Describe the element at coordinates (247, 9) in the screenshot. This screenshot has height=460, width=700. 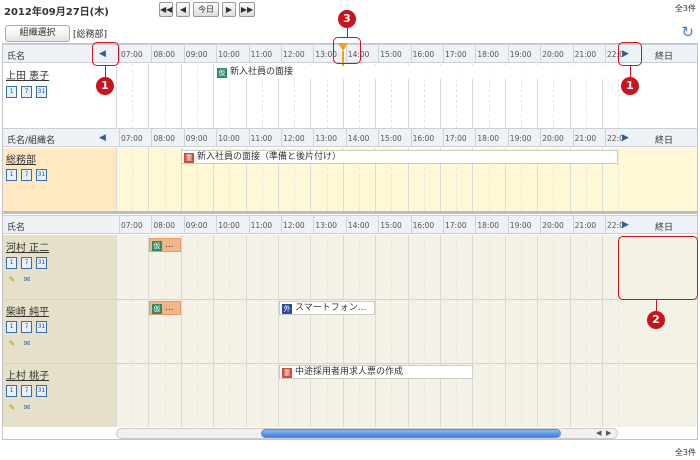
I see `last-page-button: ▶▶` at that location.